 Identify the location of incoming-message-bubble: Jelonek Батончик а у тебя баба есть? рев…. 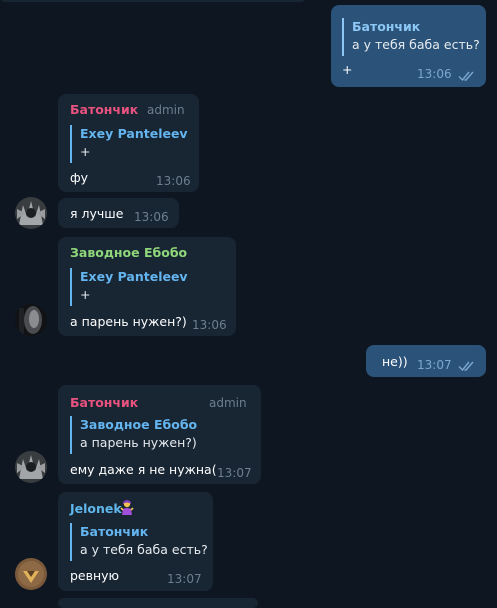
(135, 541).